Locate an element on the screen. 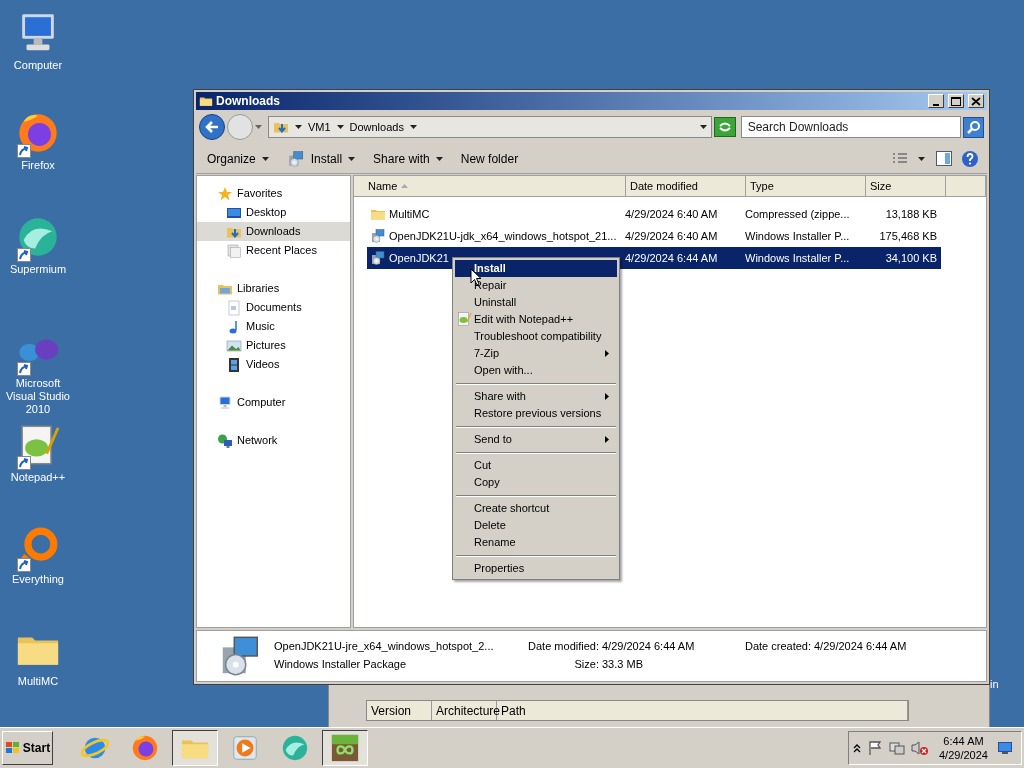 This screenshot has width=1024, height=768. field-label: Date created: is located at coordinates (777, 646).